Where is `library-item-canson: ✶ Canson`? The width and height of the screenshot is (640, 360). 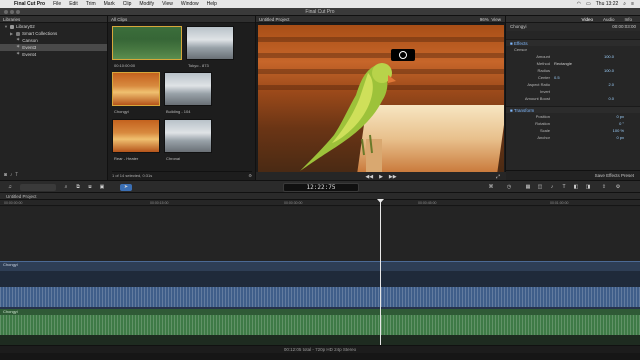 library-item-canson: ✶ Canson is located at coordinates (53, 40).